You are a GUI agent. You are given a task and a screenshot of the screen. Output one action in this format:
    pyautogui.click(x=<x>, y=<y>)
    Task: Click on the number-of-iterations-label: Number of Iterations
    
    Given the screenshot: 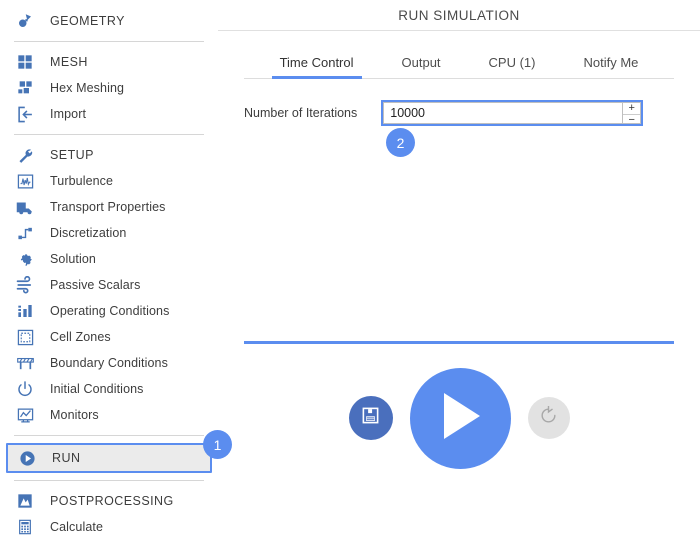 What is the action you would take?
    pyautogui.click(x=301, y=113)
    